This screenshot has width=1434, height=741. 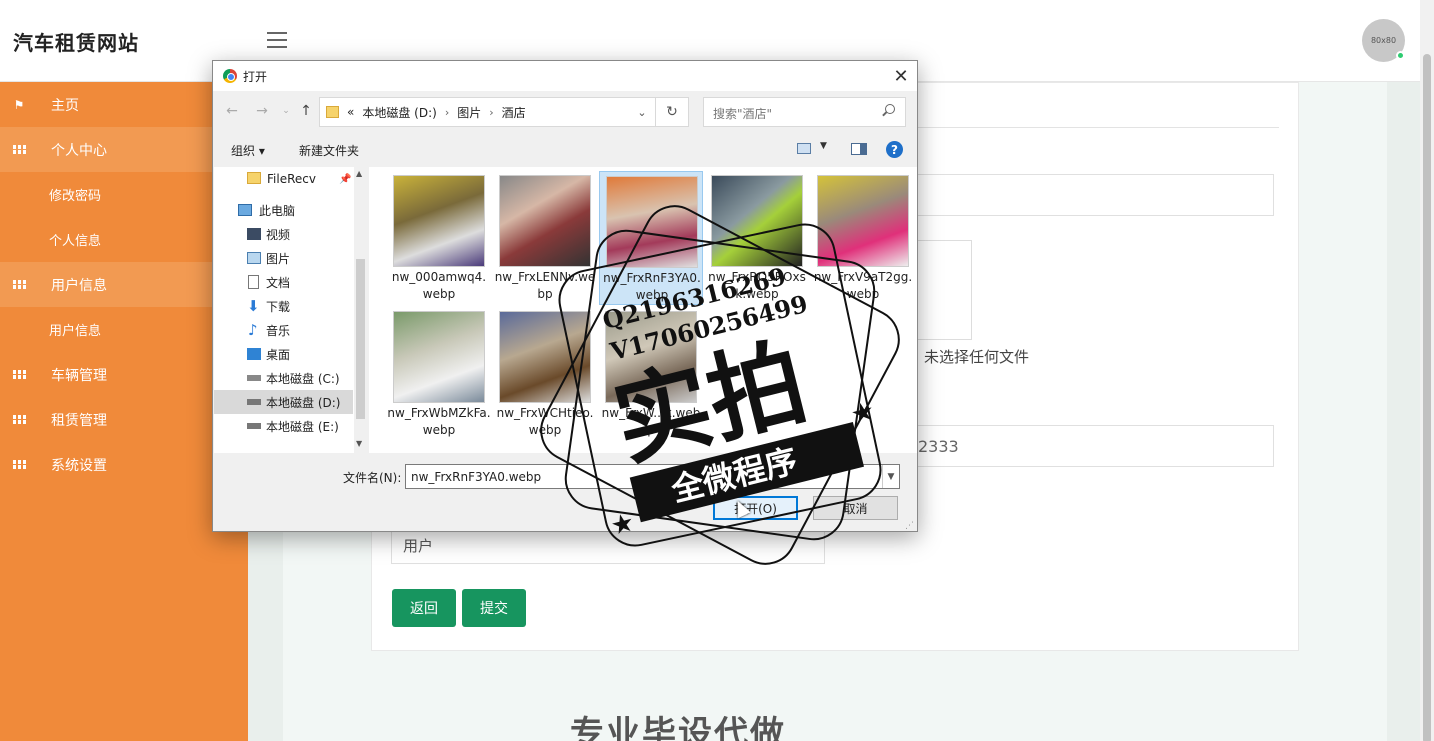 I want to click on file-item: nw_FrxW...k.webp, so click(x=651, y=374).